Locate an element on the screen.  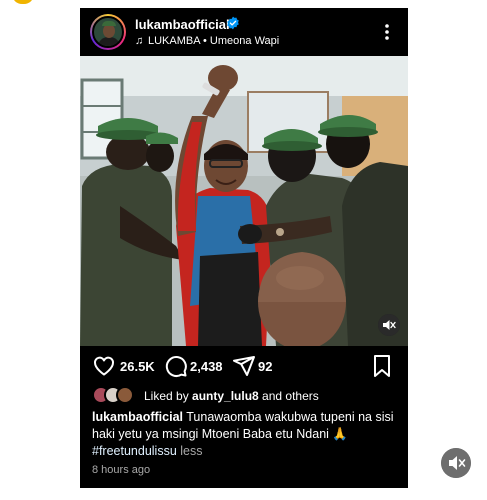
video-mute-icon is located at coordinates (456, 463).